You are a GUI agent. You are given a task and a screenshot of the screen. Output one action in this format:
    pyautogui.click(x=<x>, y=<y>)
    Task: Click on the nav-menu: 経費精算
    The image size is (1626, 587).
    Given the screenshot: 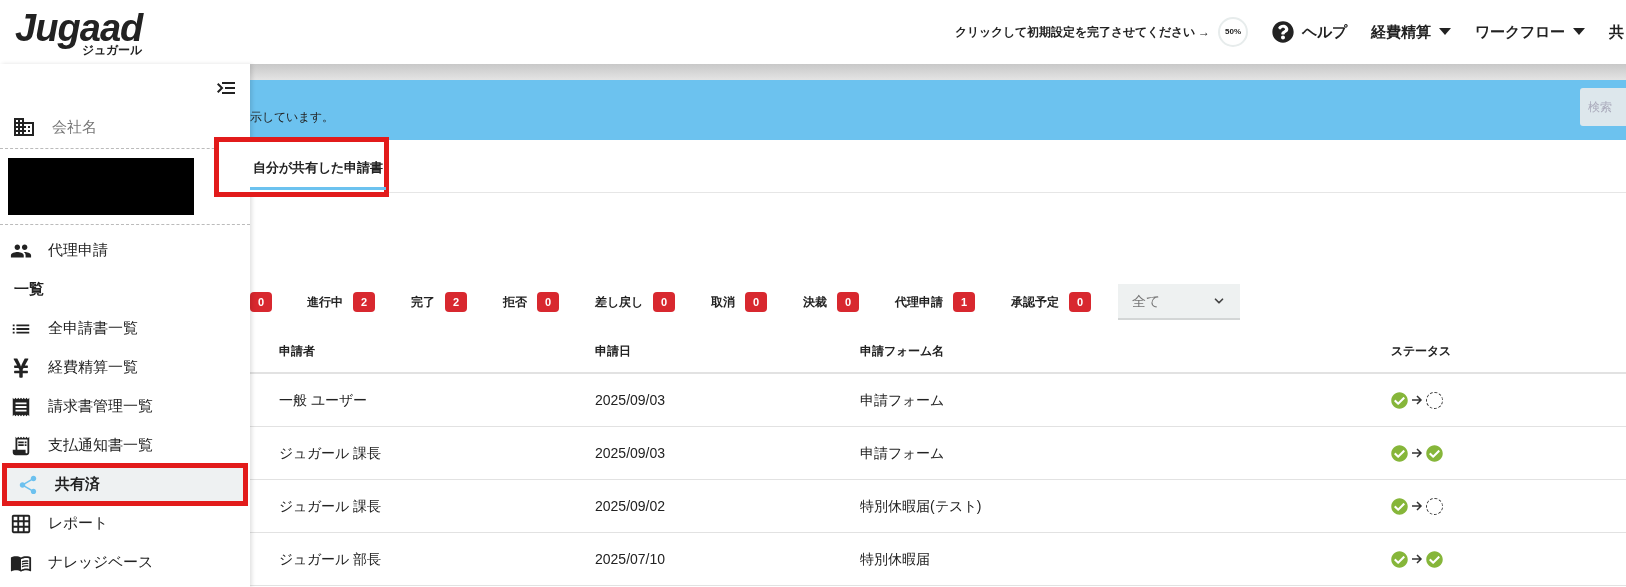 What is the action you would take?
    pyautogui.click(x=1411, y=32)
    